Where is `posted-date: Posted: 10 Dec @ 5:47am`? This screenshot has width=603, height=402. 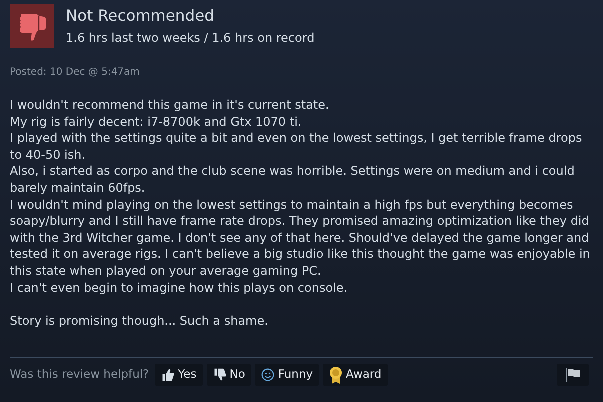
posted-date: Posted: 10 Dec @ 5:47am is located at coordinates (75, 73).